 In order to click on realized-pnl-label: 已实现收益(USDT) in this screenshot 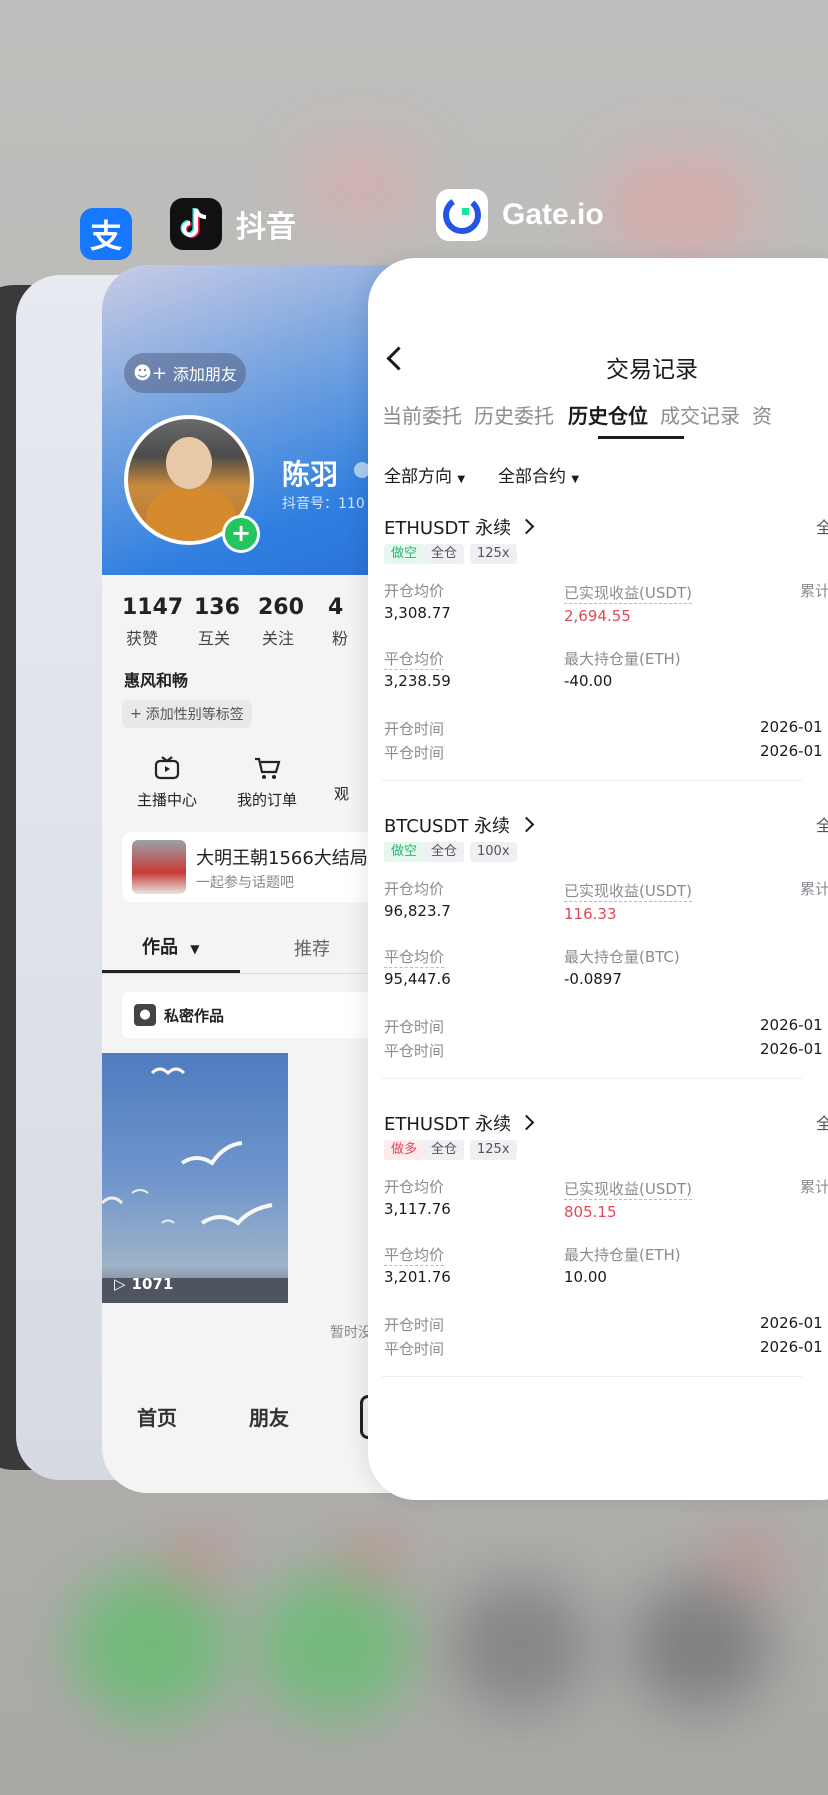, I will do `click(628, 593)`.